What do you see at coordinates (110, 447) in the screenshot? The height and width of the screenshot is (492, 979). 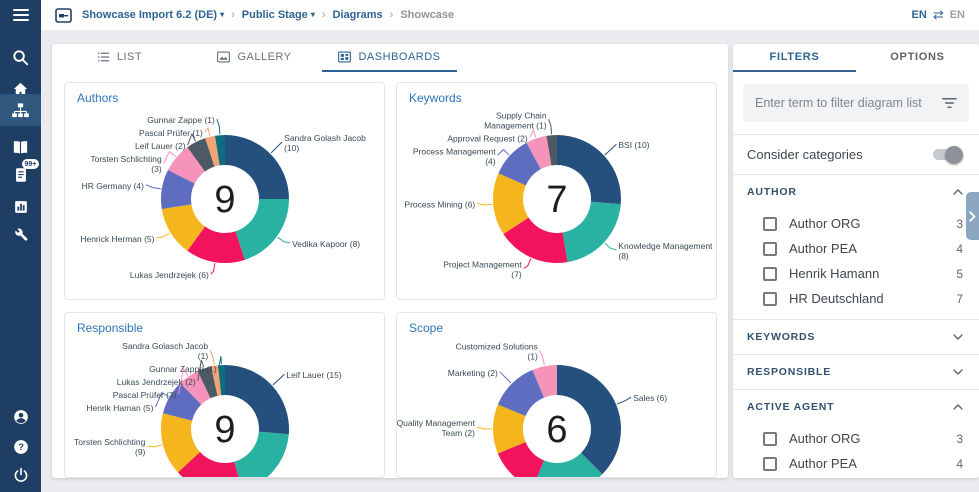 I see `slice-label: Torsten Schlichting (9)` at bounding box center [110, 447].